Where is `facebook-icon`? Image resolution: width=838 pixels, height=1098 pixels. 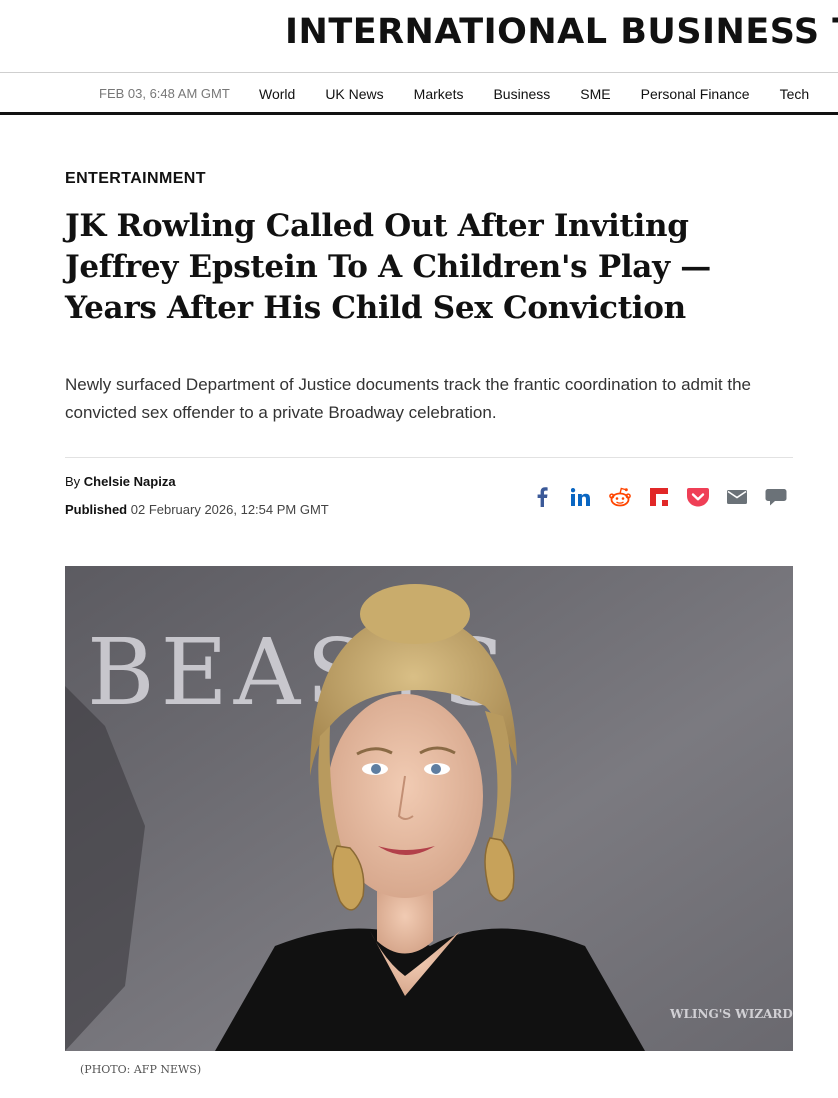
facebook-icon is located at coordinates (542, 497).